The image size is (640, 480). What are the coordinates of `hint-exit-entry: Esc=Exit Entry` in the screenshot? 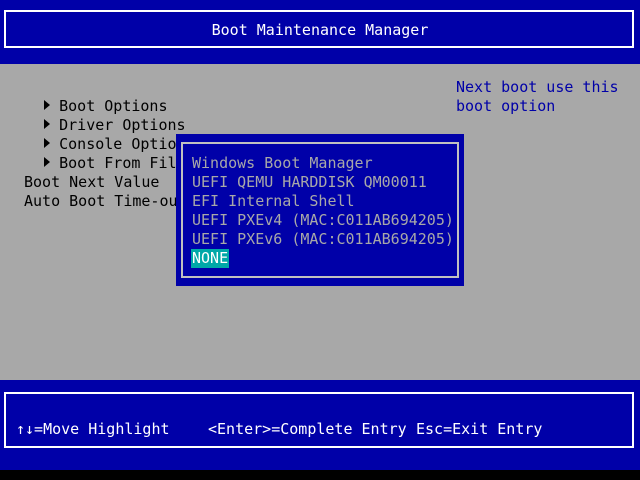 It's located at (479, 429).